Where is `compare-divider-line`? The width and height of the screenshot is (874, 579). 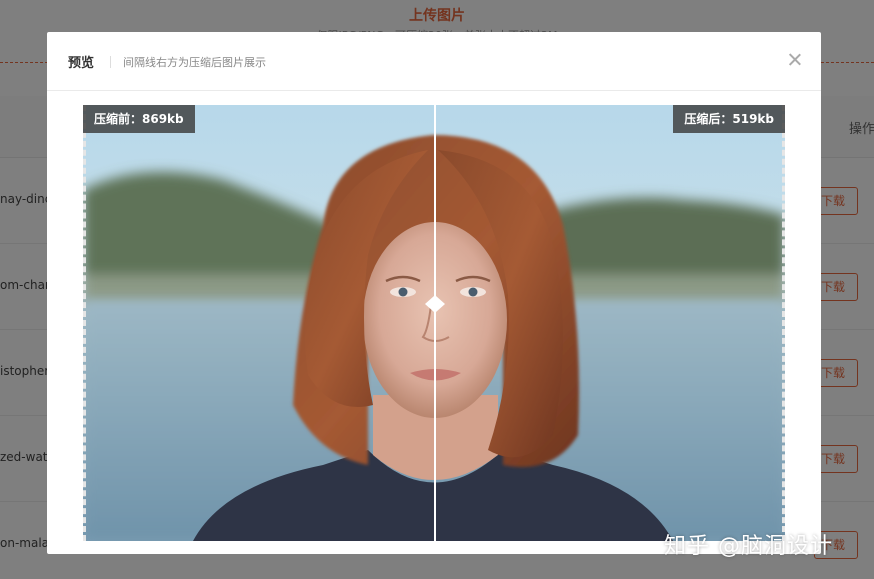 compare-divider-line is located at coordinates (435, 323).